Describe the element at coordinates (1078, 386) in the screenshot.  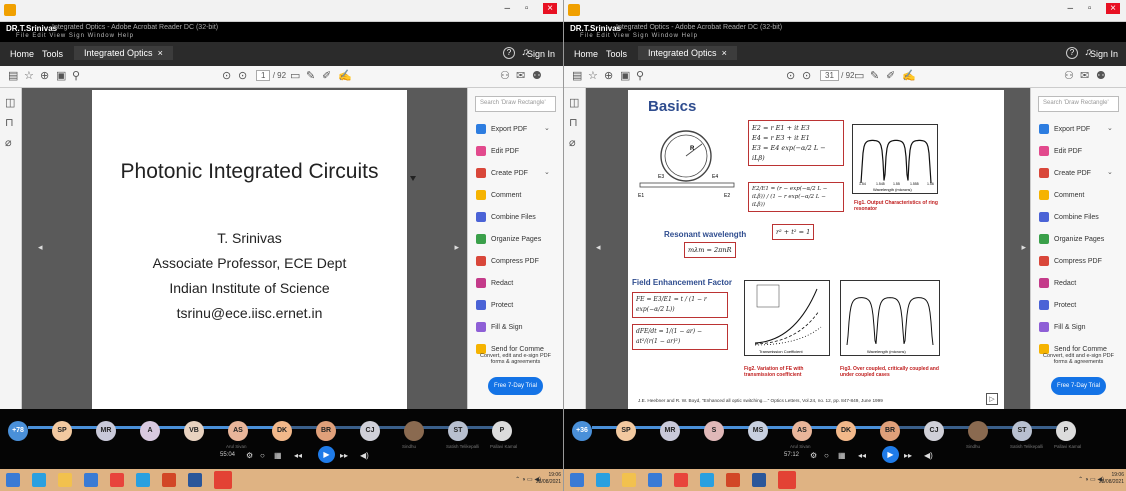
I see `free-trial-button: Free 7-Day Trial` at that location.